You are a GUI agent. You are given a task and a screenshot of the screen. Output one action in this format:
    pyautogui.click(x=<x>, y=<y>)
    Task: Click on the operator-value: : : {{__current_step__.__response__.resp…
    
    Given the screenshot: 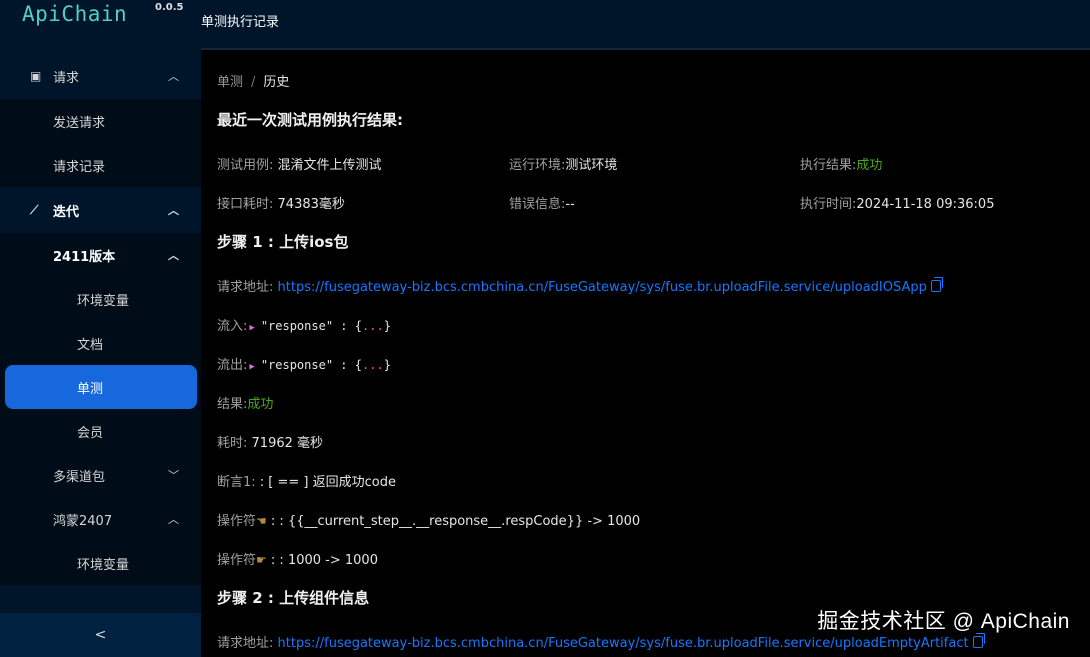 What is the action you would take?
    pyautogui.click(x=455, y=521)
    